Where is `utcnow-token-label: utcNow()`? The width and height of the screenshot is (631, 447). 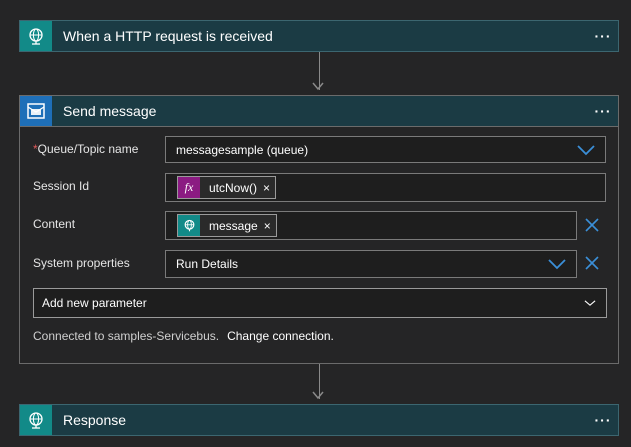 utcnow-token-label: utcNow() is located at coordinates (233, 187).